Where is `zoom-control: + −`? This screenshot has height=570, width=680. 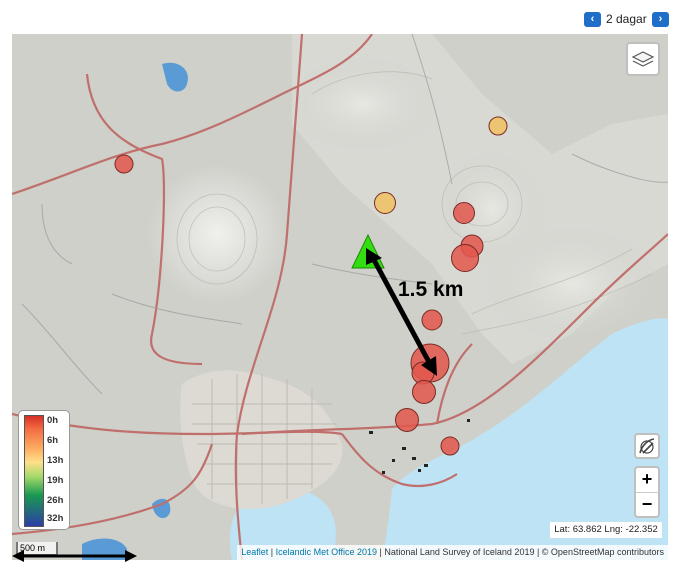 zoom-control: + − is located at coordinates (647, 492).